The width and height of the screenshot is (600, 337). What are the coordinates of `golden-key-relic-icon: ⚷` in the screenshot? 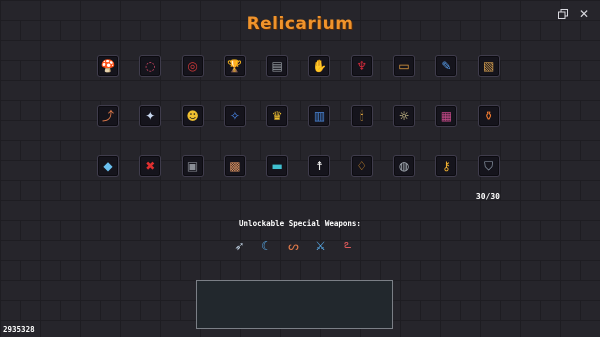 It's located at (446, 166).